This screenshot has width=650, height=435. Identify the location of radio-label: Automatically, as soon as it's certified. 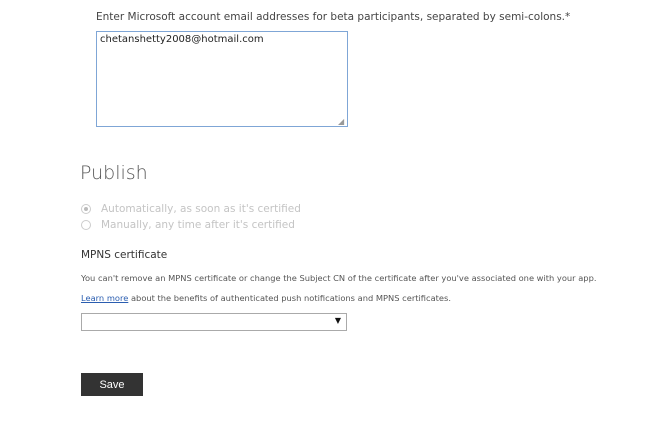
(201, 209).